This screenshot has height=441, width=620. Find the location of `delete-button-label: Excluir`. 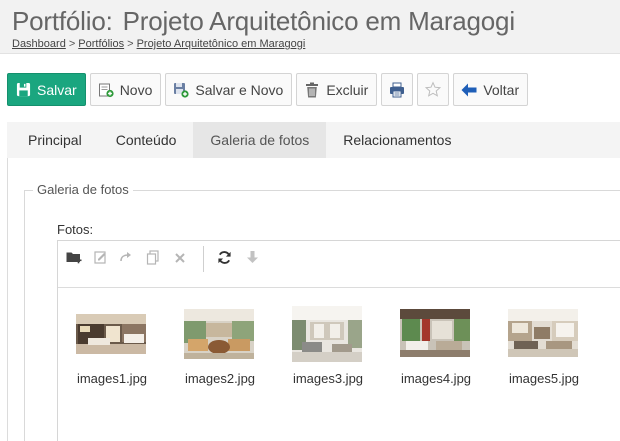

delete-button-label: Excluir is located at coordinates (347, 89).